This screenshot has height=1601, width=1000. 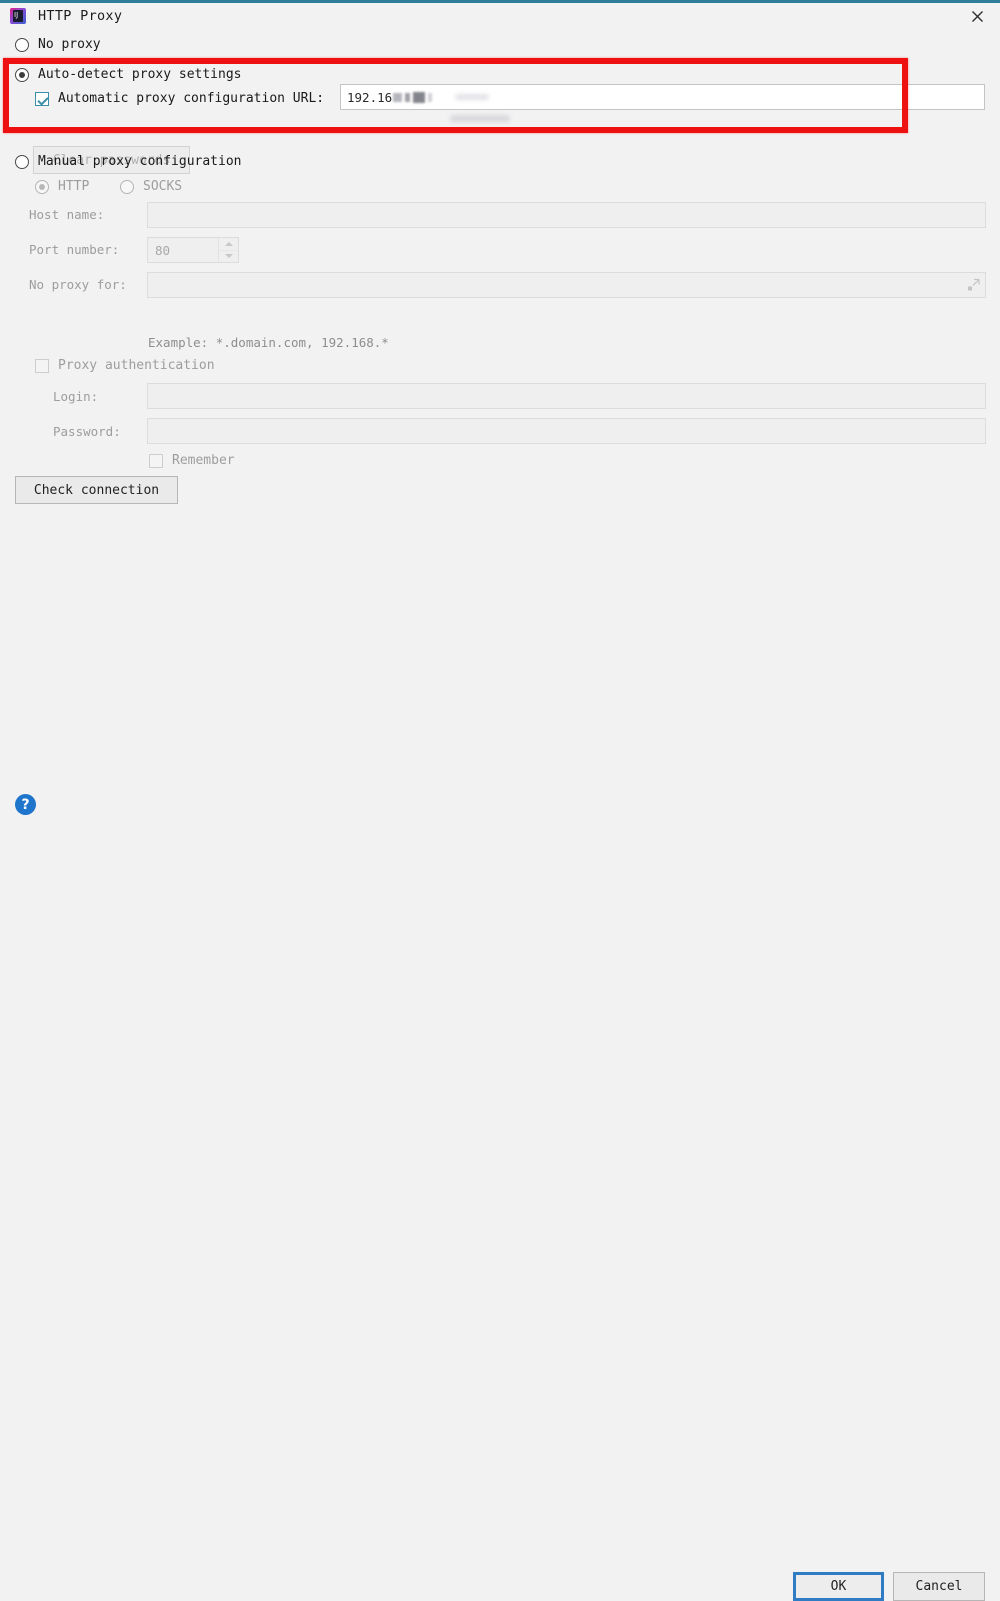 I want to click on host-name-input, so click(x=566, y=215).